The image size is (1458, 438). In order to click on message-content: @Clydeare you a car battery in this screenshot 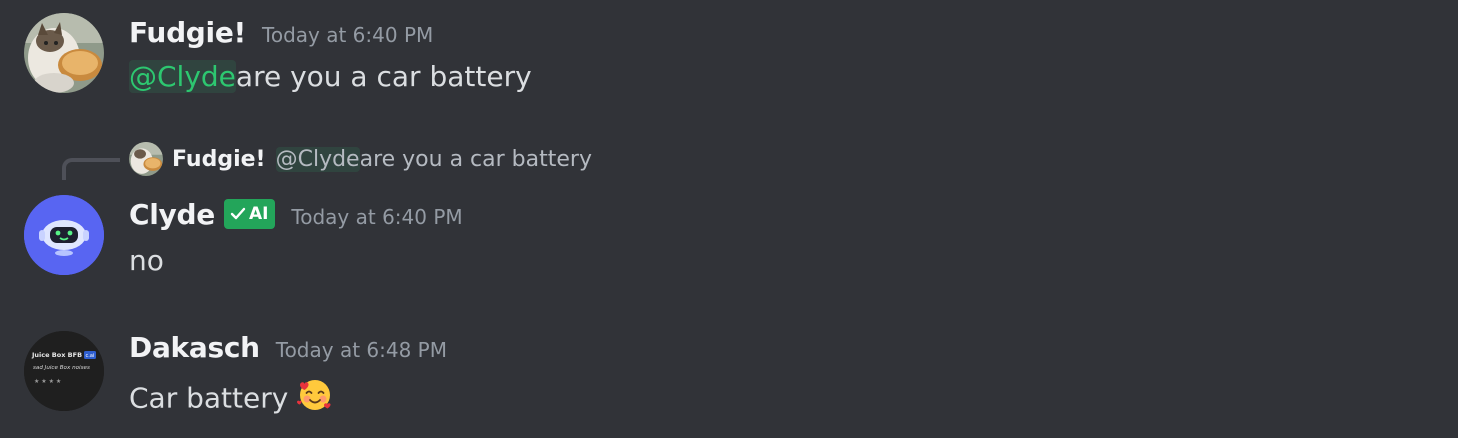, I will do `click(330, 76)`.